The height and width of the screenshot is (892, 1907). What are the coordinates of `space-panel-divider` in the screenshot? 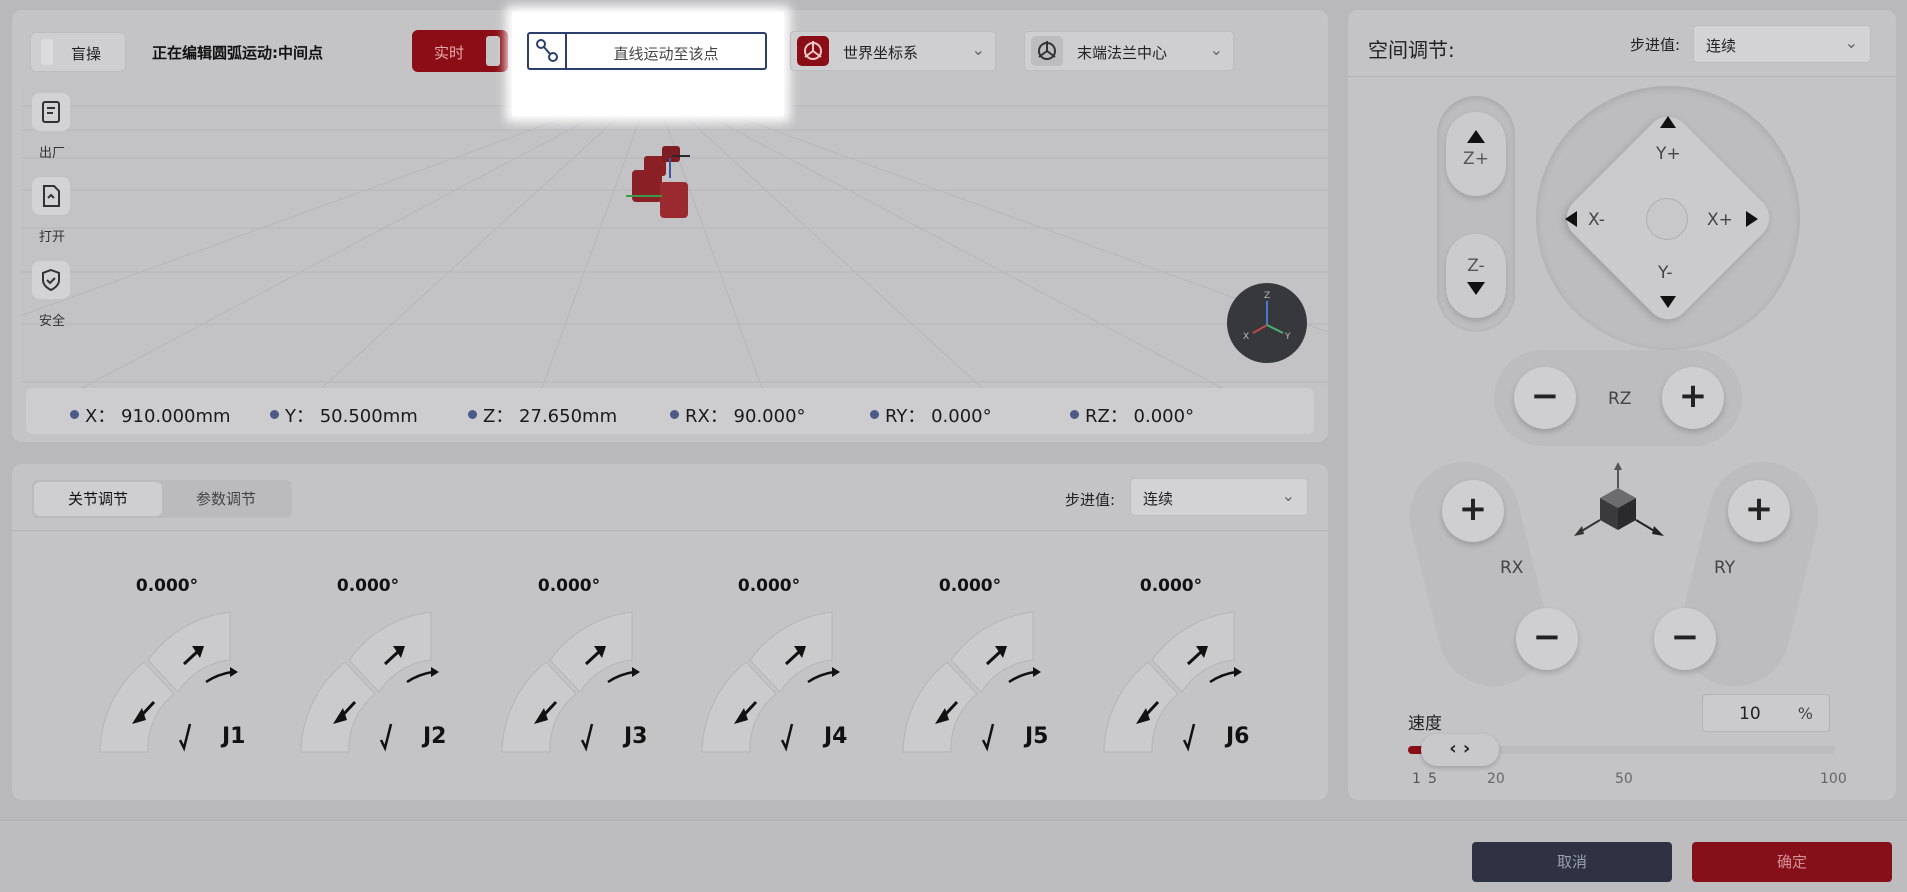 It's located at (1622, 76).